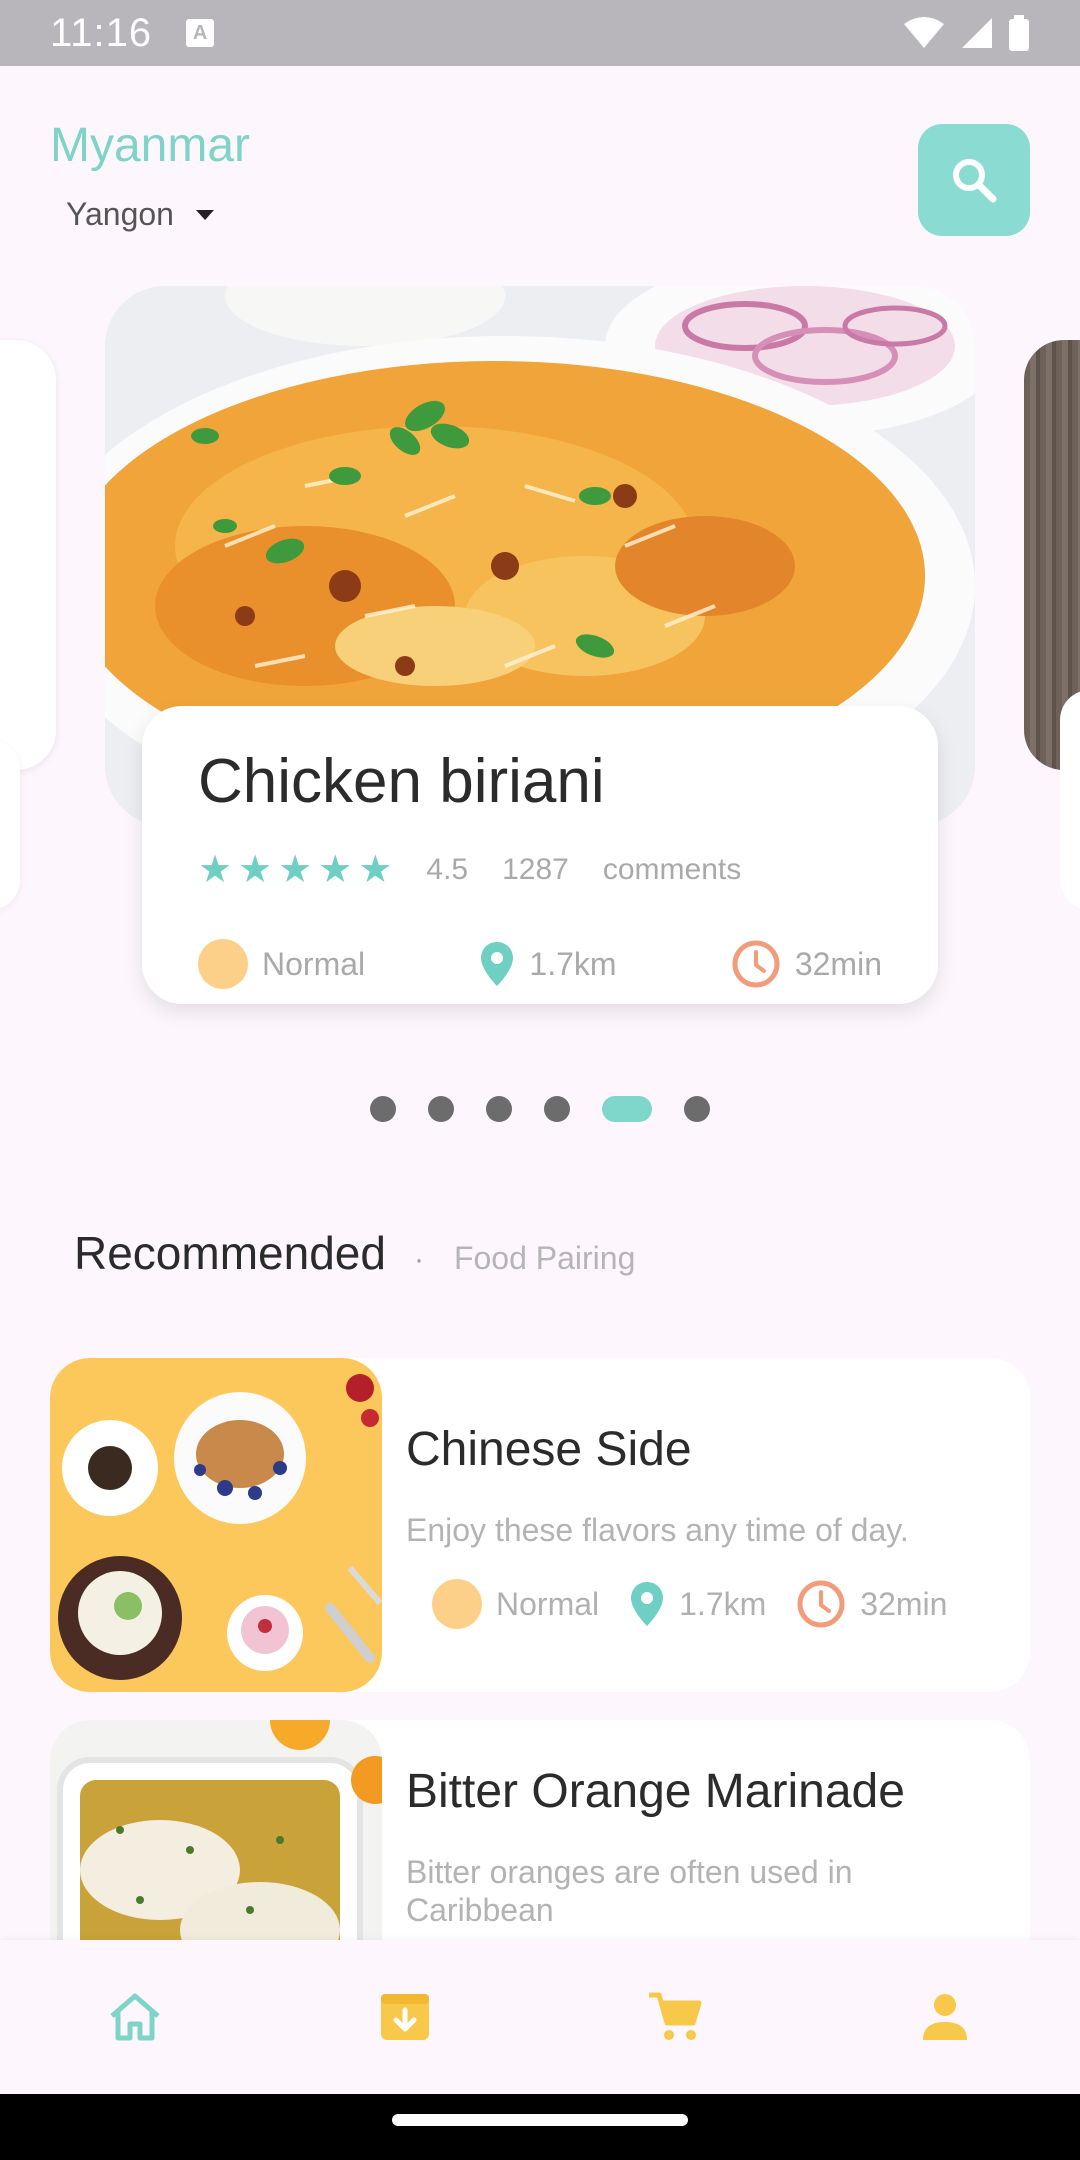 This screenshot has width=1080, height=2160. Describe the element at coordinates (1070, 800) in the screenshot. I see `carousel-next-card-info` at that location.